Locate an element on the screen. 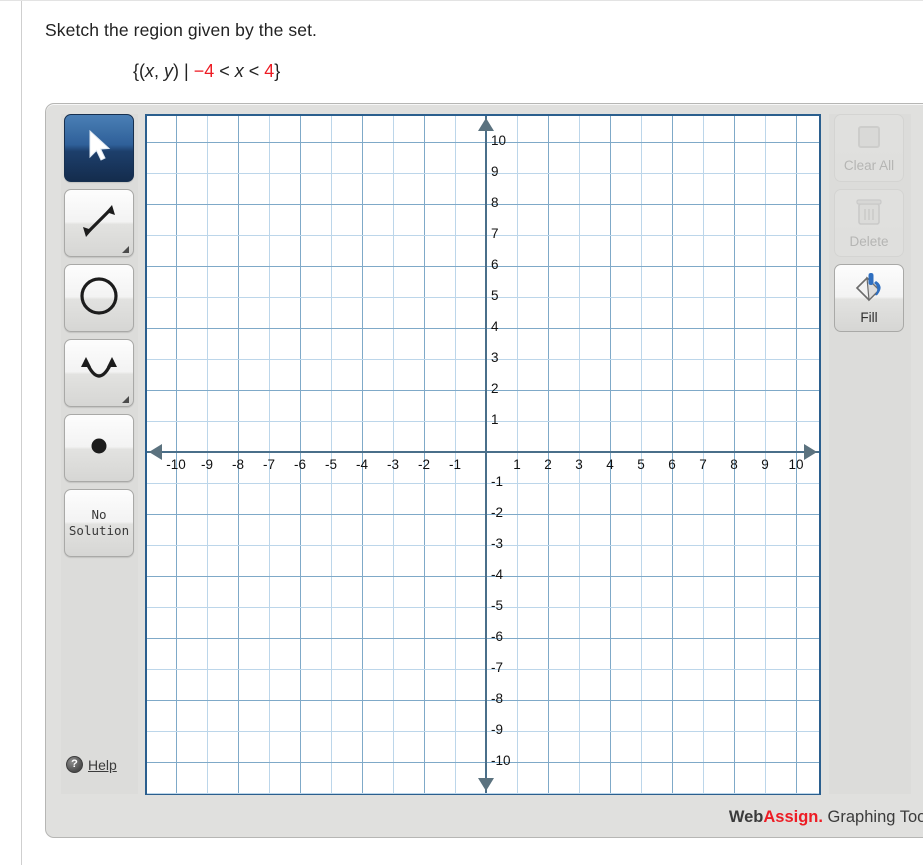  y-tick-label: 10 is located at coordinates (499, 140).